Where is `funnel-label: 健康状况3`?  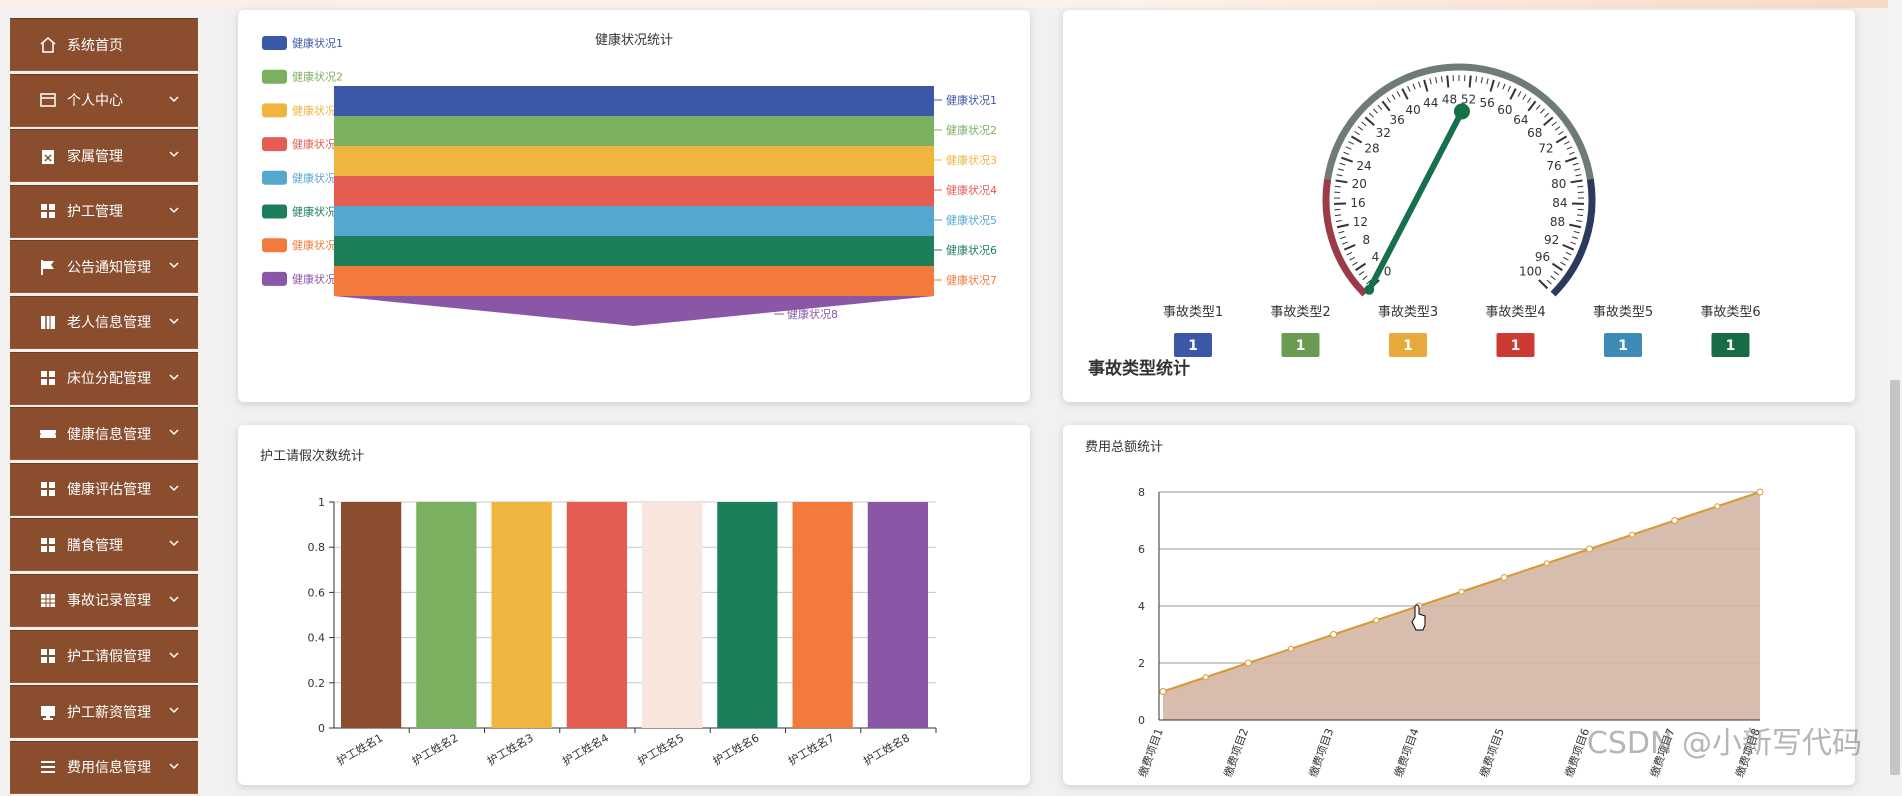 funnel-label: 健康状况3 is located at coordinates (971, 160).